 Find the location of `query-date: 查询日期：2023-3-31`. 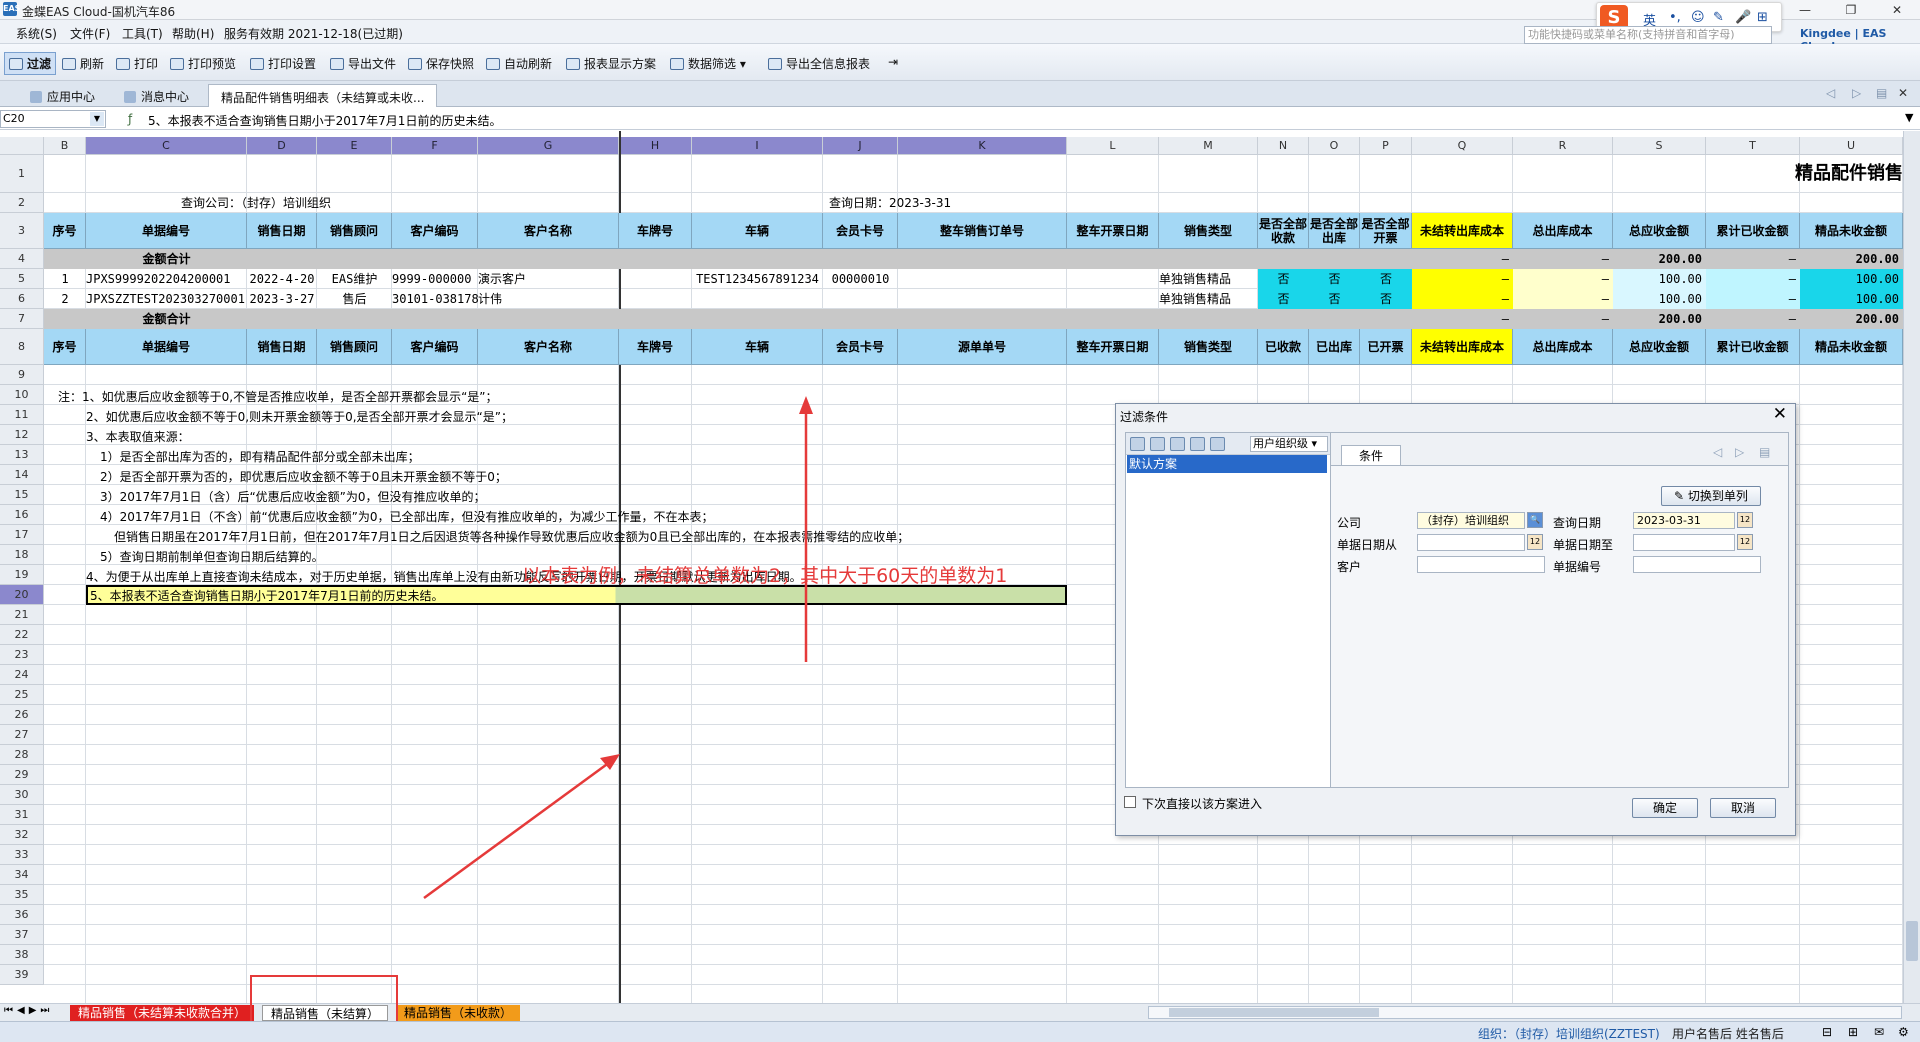

query-date: 查询日期：2023-3-31 is located at coordinates (945, 203).